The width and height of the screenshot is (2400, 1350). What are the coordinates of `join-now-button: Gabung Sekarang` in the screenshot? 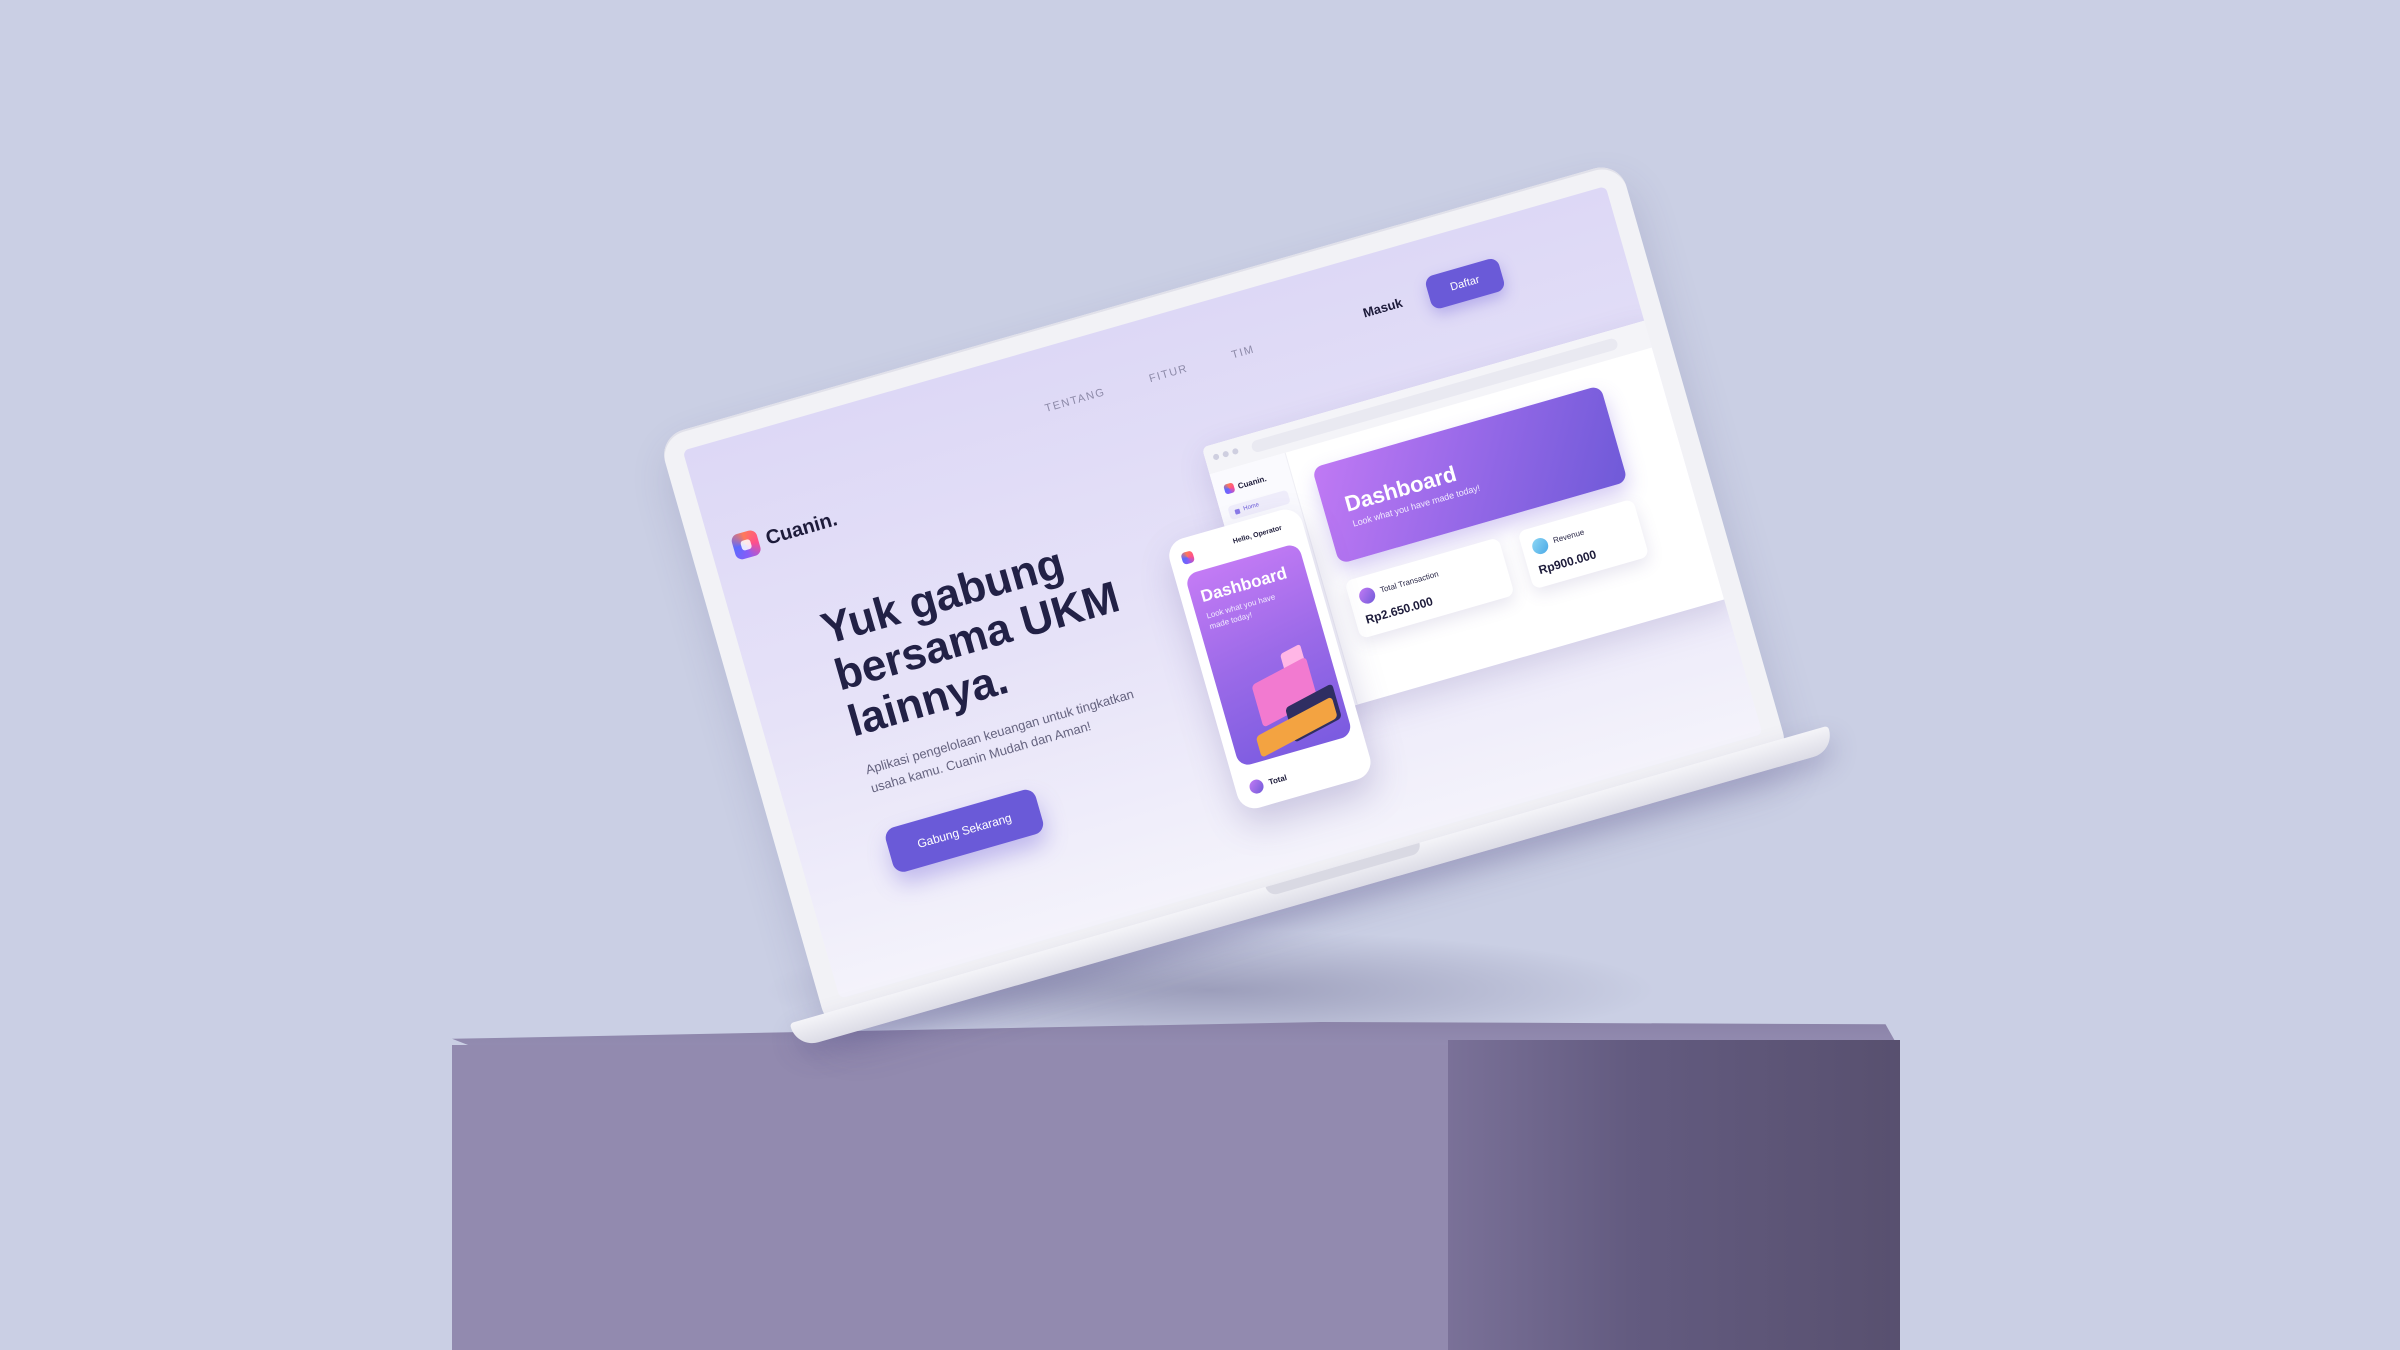 It's located at (964, 831).